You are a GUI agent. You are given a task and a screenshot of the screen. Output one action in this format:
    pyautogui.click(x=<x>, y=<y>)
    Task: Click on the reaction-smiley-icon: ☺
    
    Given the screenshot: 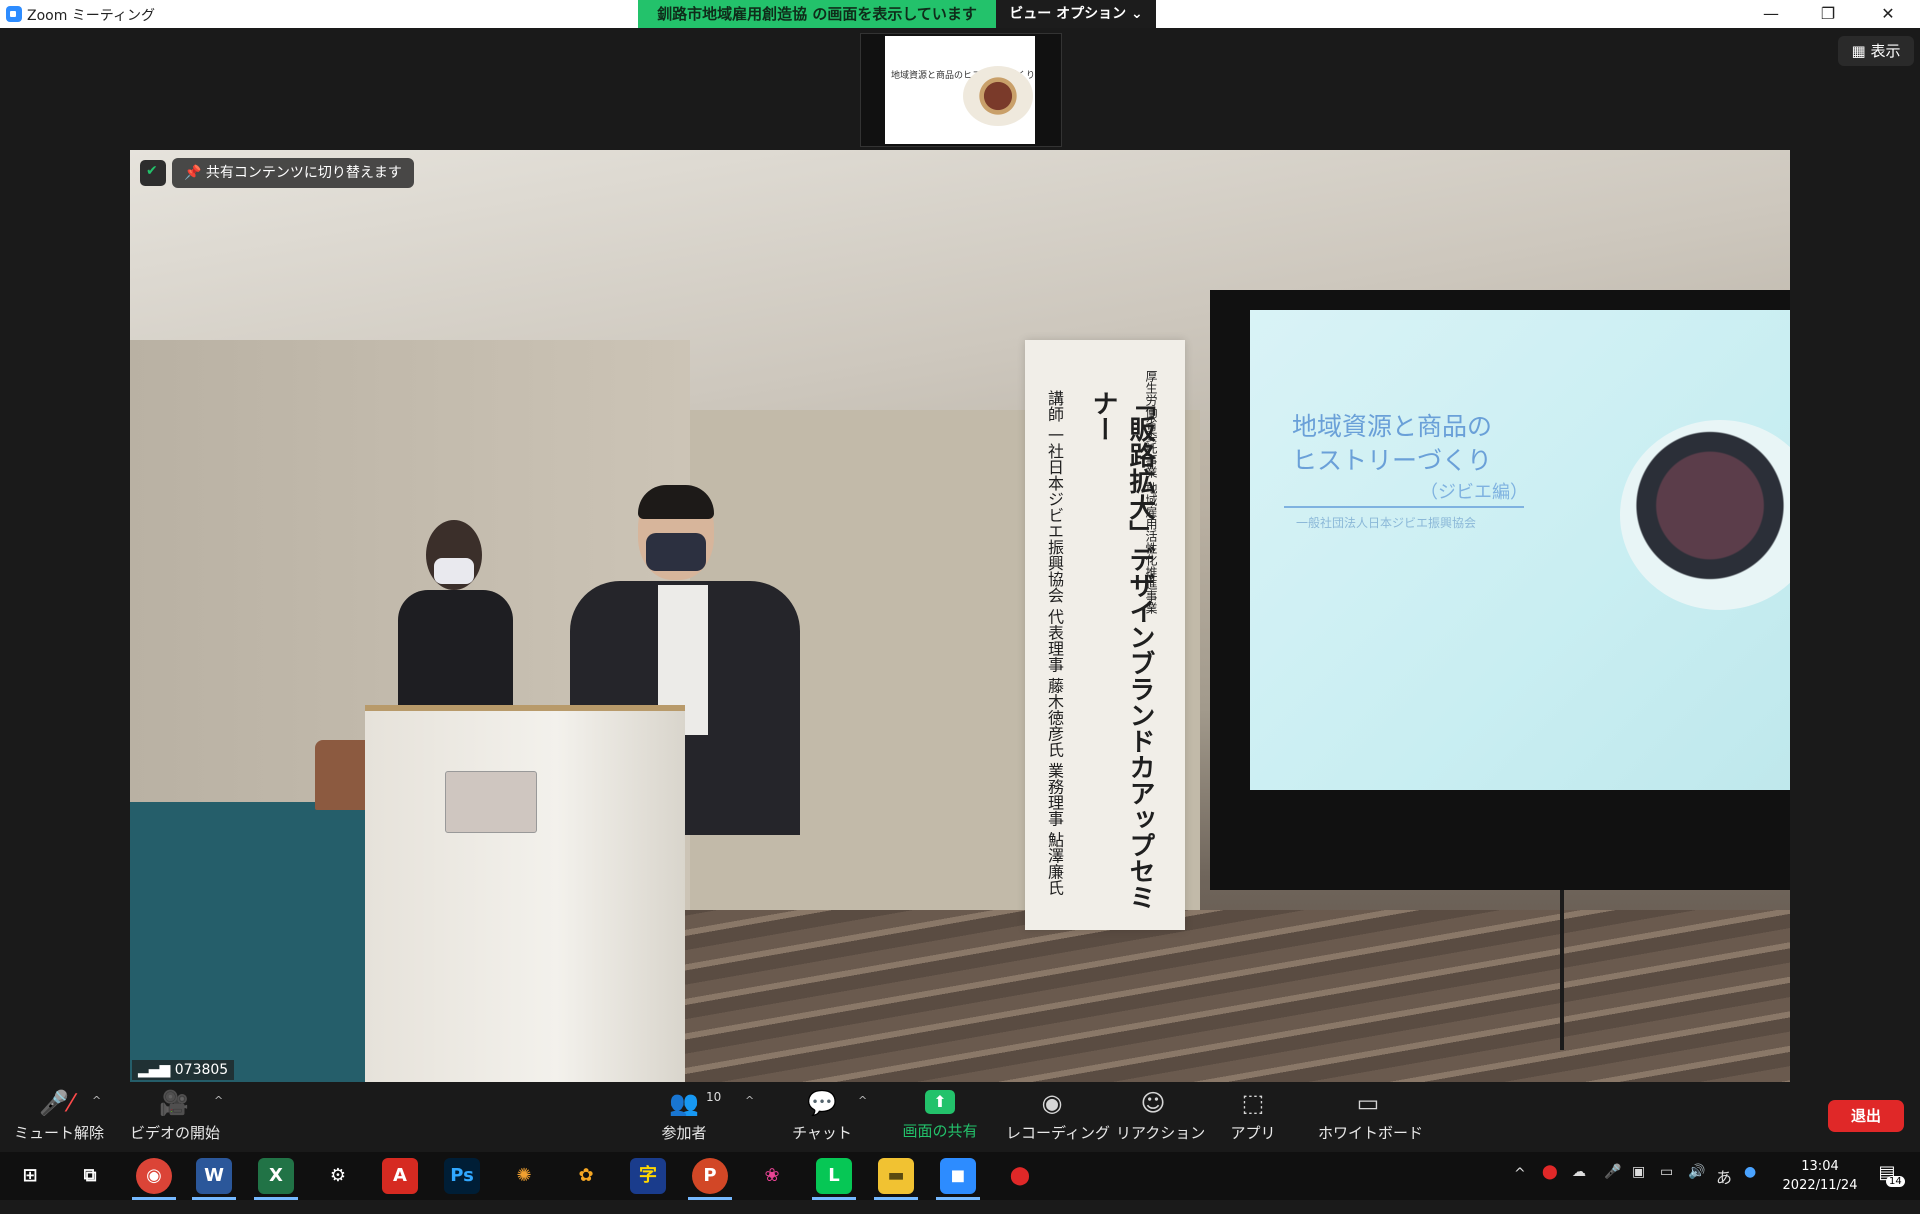 What is the action you would take?
    pyautogui.click(x=1153, y=1103)
    